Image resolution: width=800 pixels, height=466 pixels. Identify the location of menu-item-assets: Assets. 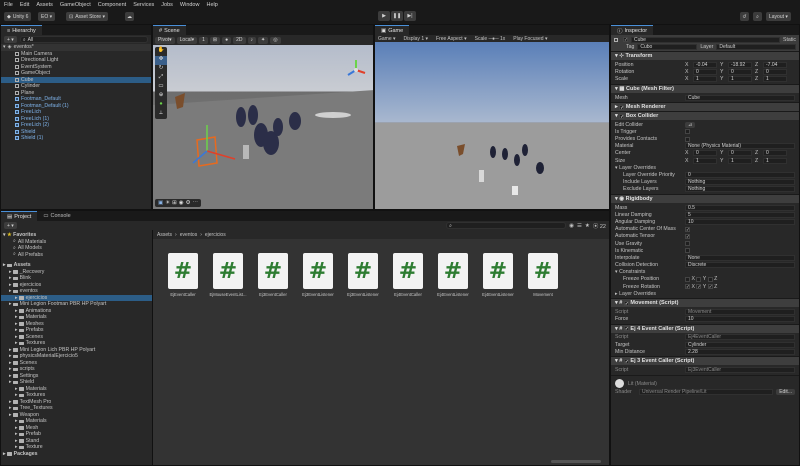
(44, 5).